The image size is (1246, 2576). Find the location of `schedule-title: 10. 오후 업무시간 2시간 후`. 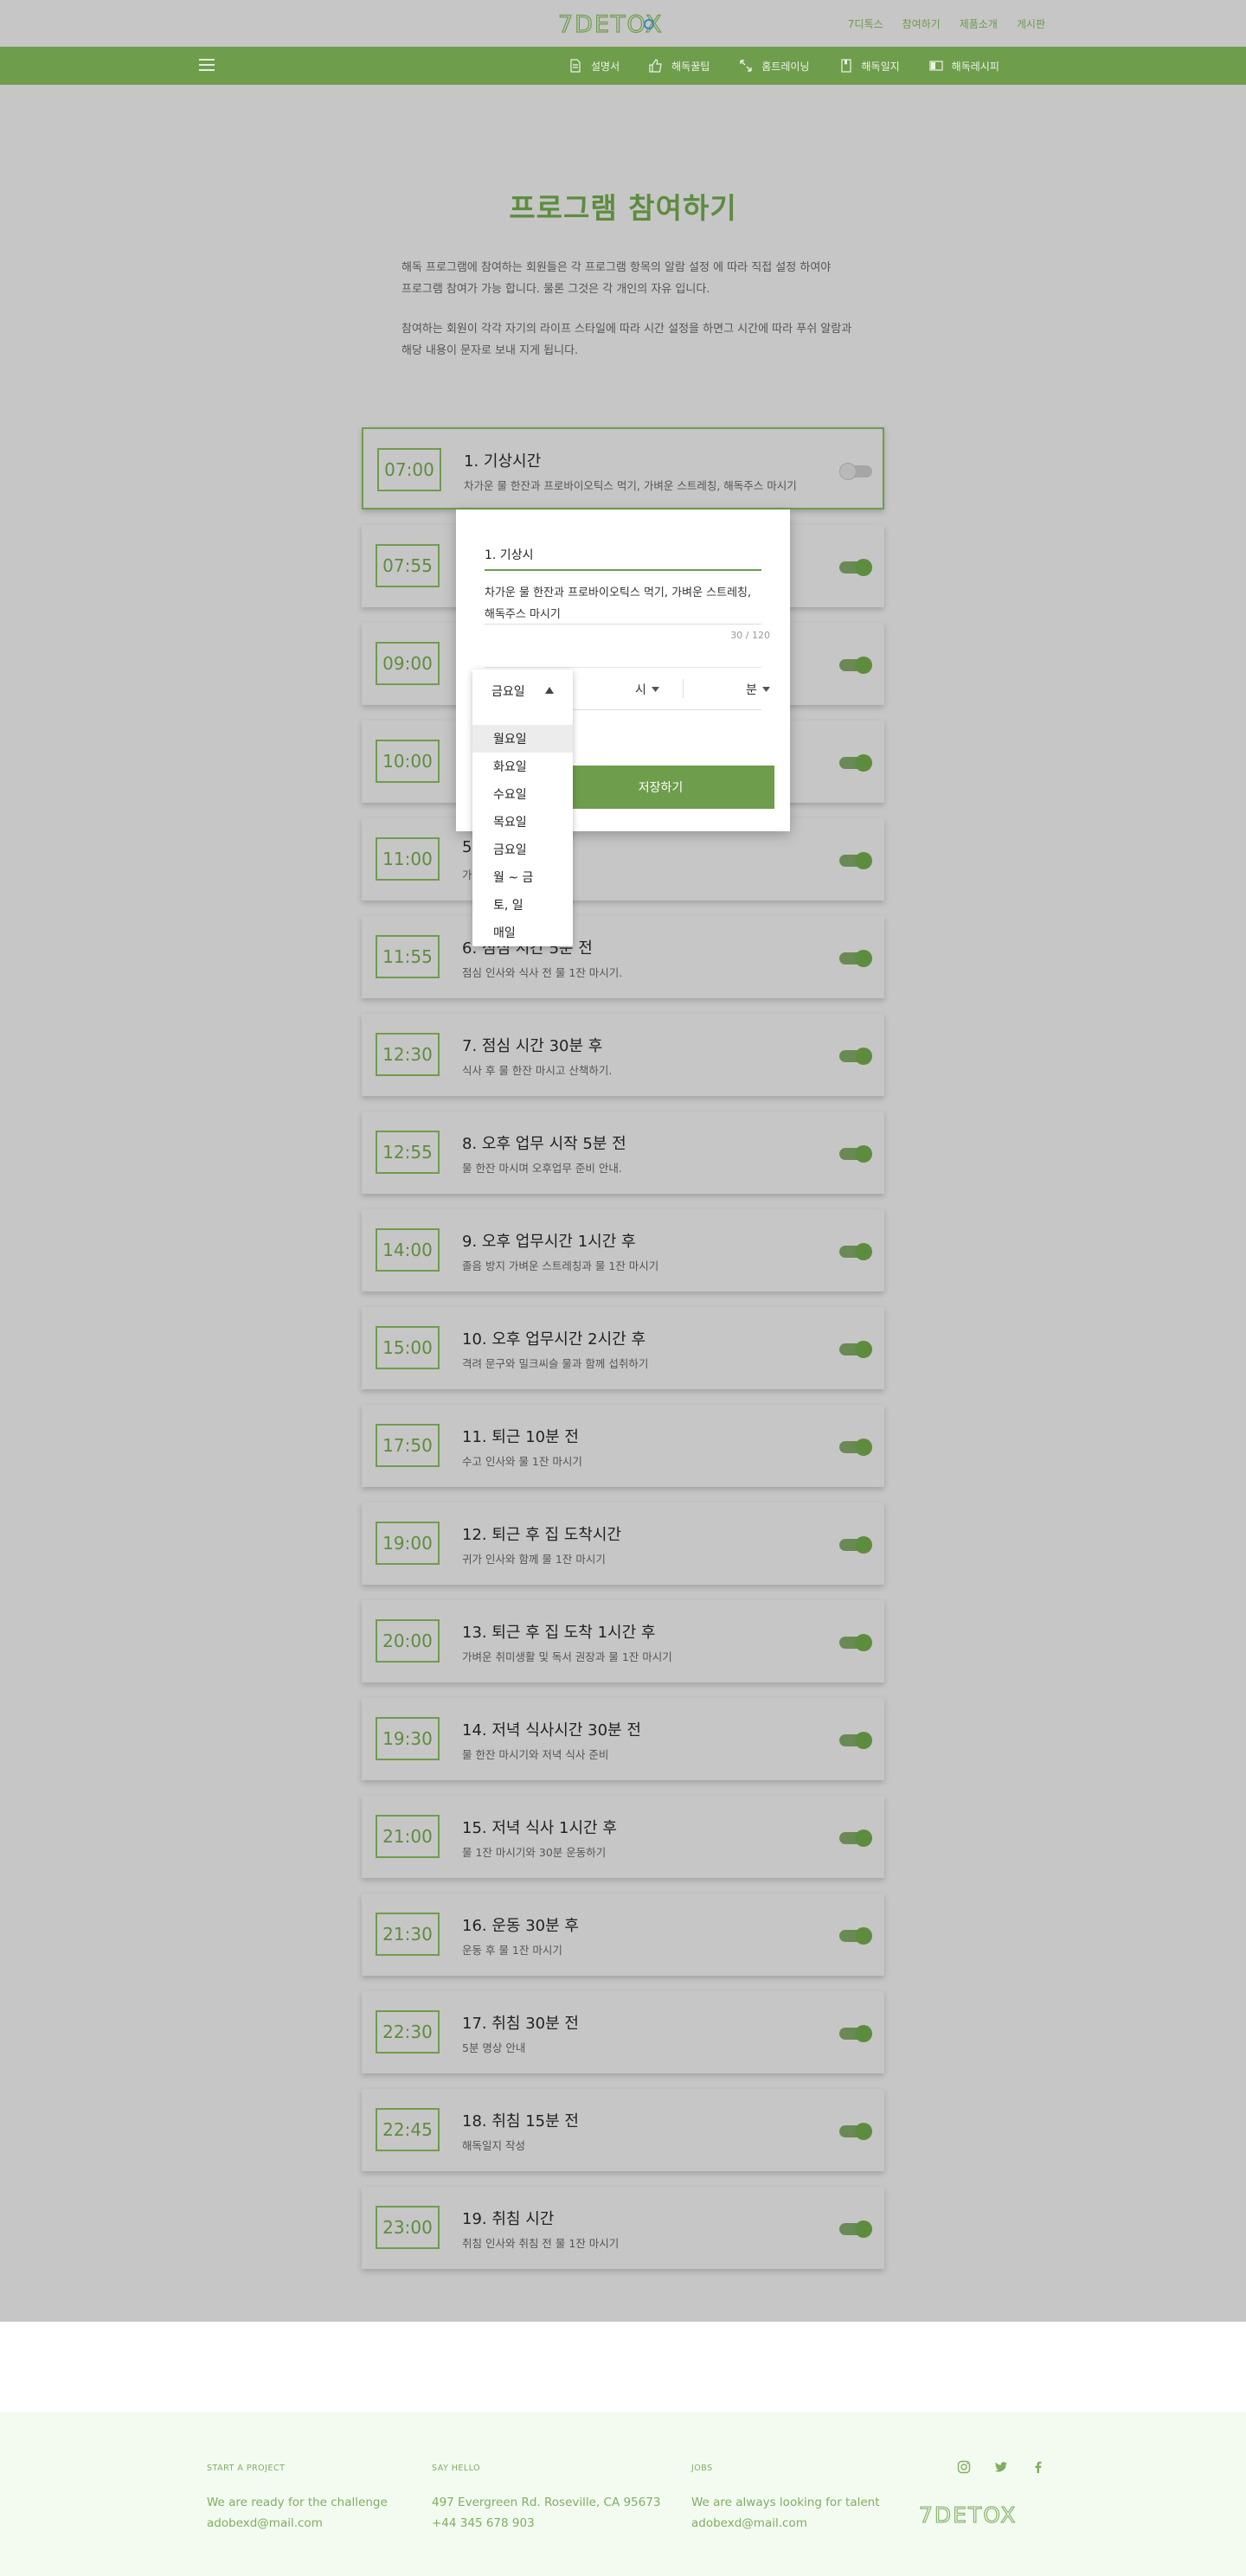

schedule-title: 10. 오후 업무시간 2시간 후 is located at coordinates (554, 1339).